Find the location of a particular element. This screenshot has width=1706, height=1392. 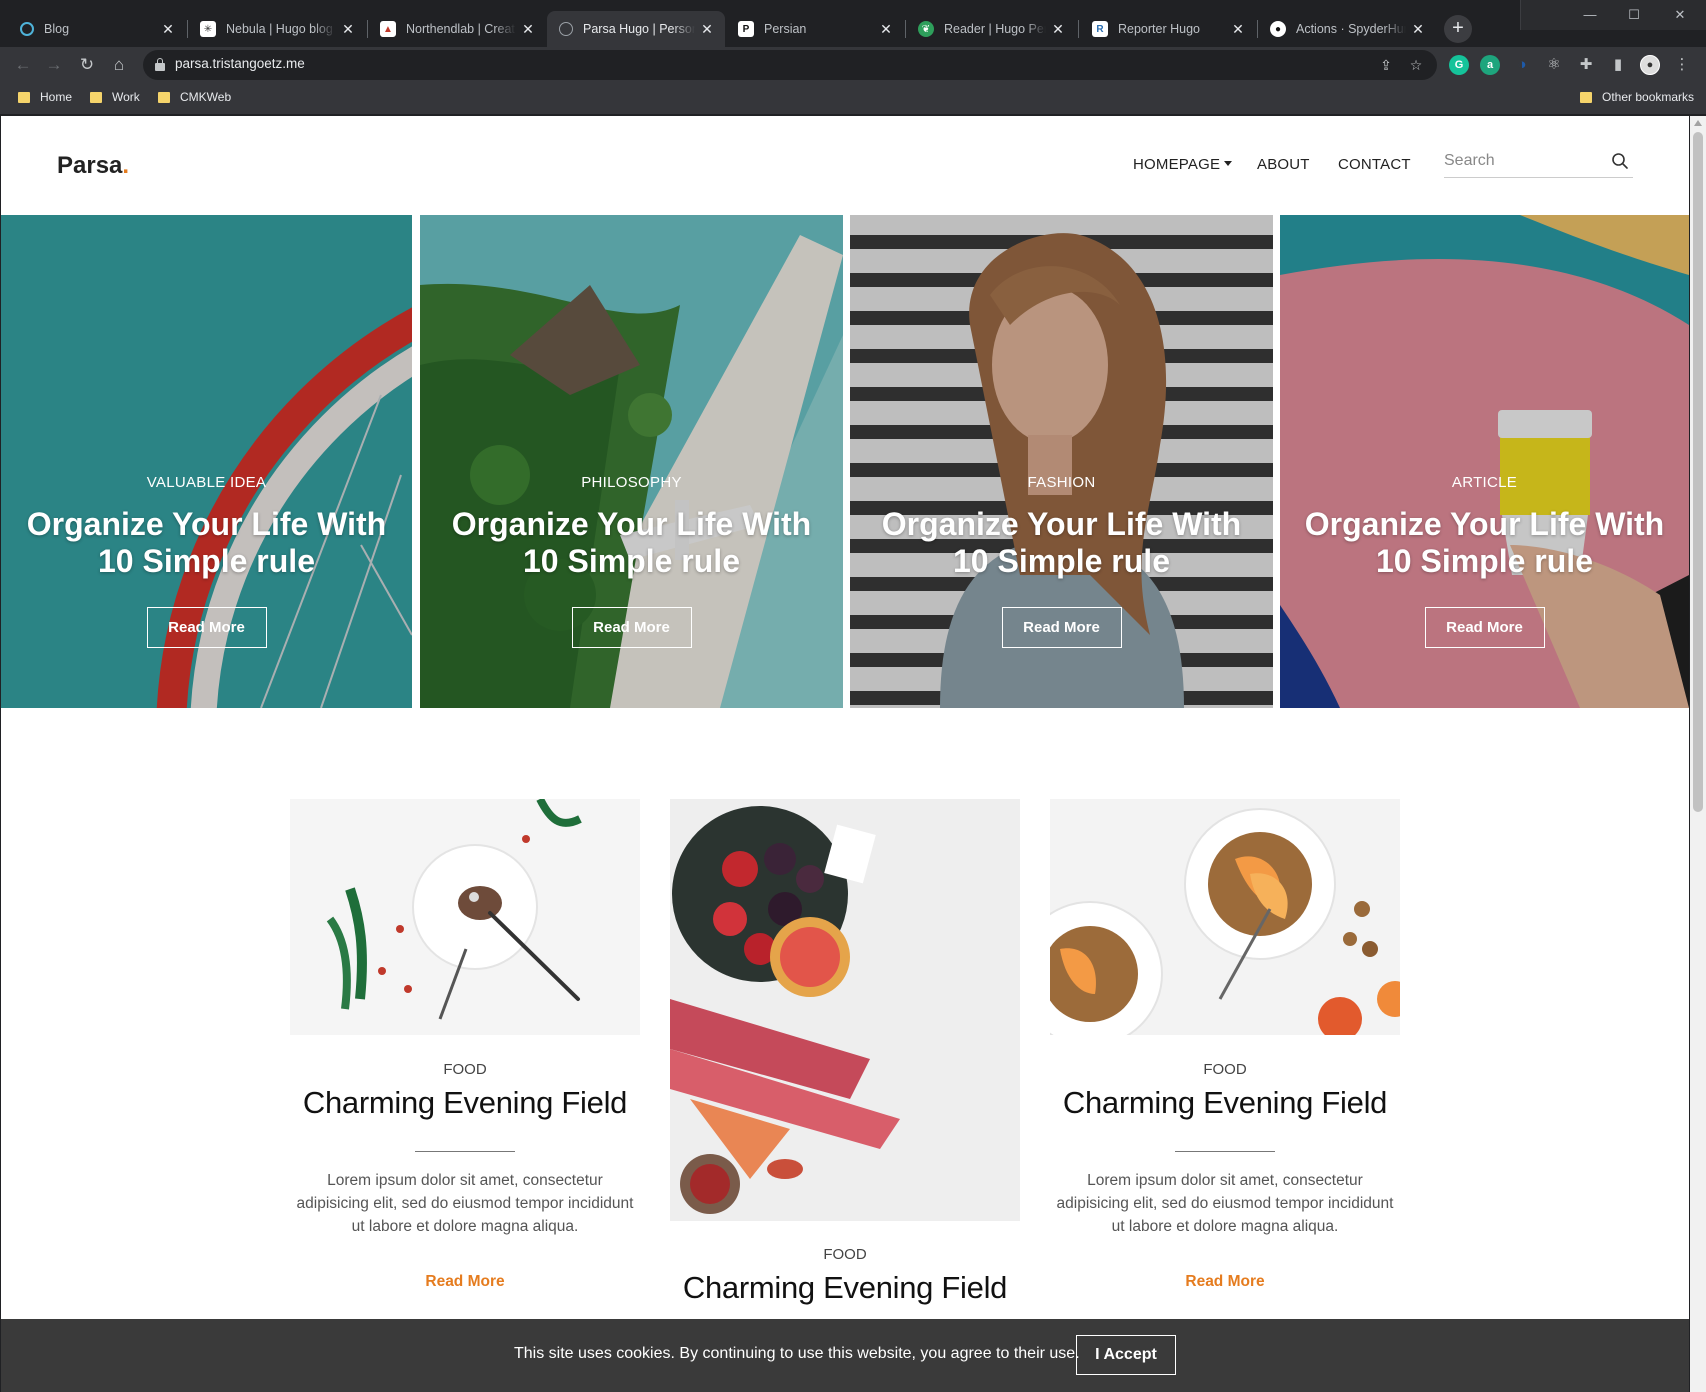

grammarly-icon: G is located at coordinates (1459, 65).